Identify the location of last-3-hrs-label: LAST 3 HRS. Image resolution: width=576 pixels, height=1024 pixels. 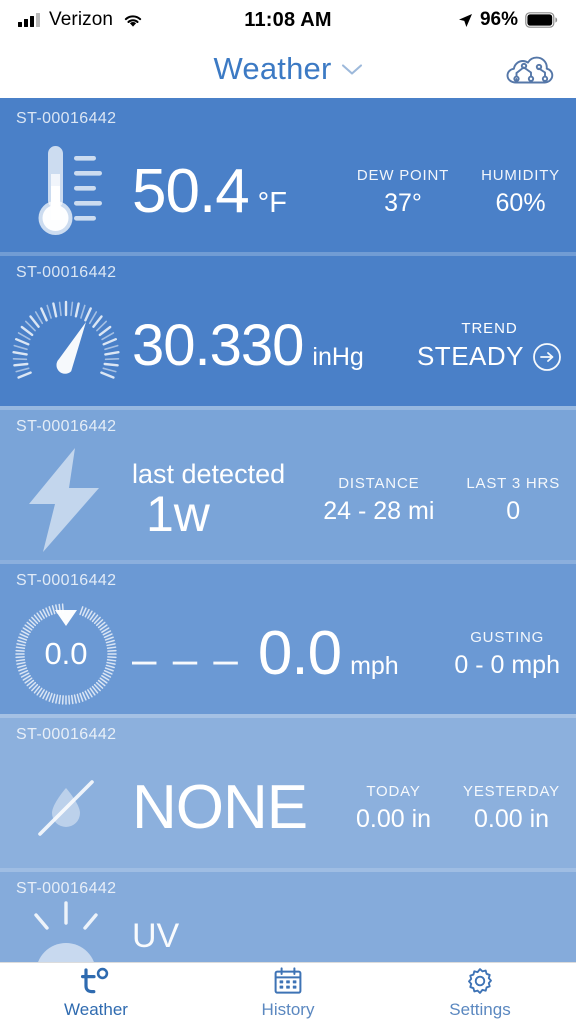
(513, 483).